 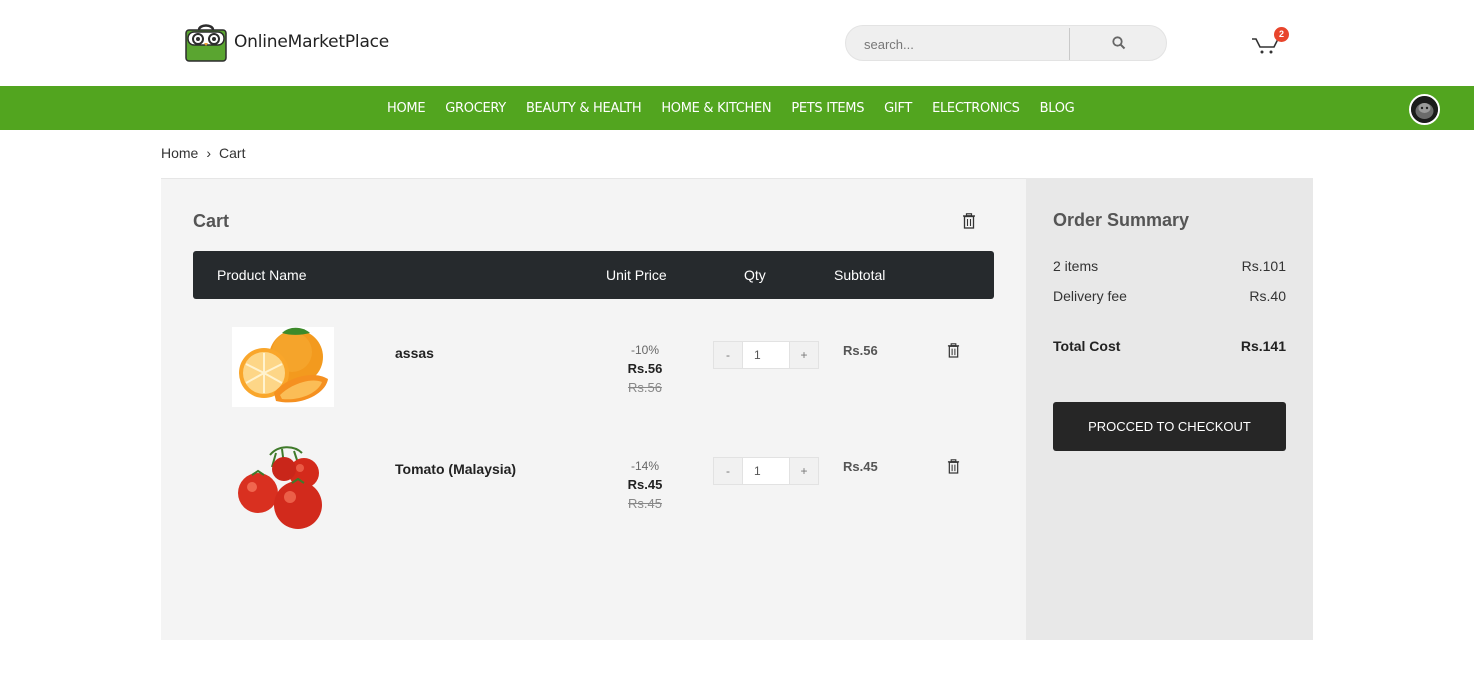 What do you see at coordinates (1267, 296) in the screenshot?
I see `summary-delivery-value: Rs.40` at bounding box center [1267, 296].